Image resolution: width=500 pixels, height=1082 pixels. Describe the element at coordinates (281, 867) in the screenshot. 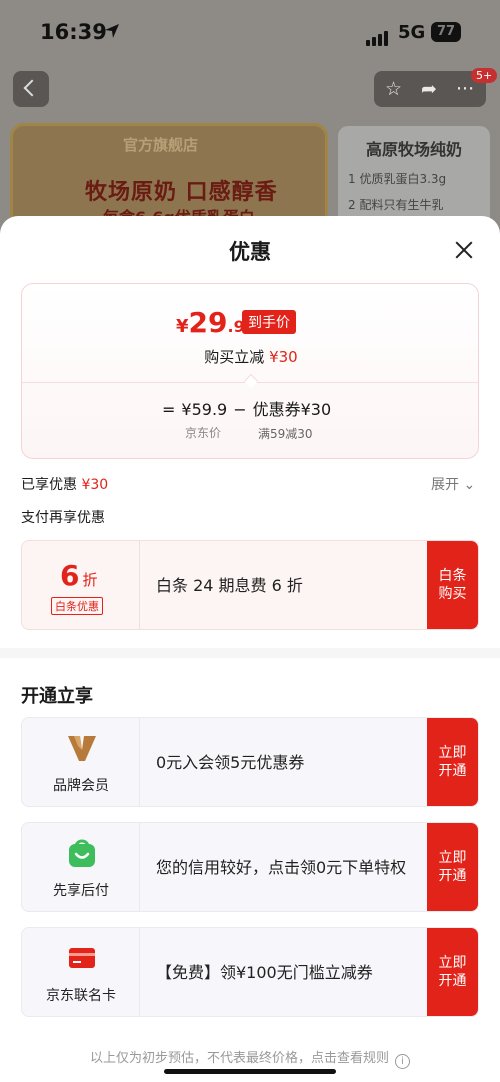

I see `offer-text: 您的信用较好，点击领0元下单特权` at that location.